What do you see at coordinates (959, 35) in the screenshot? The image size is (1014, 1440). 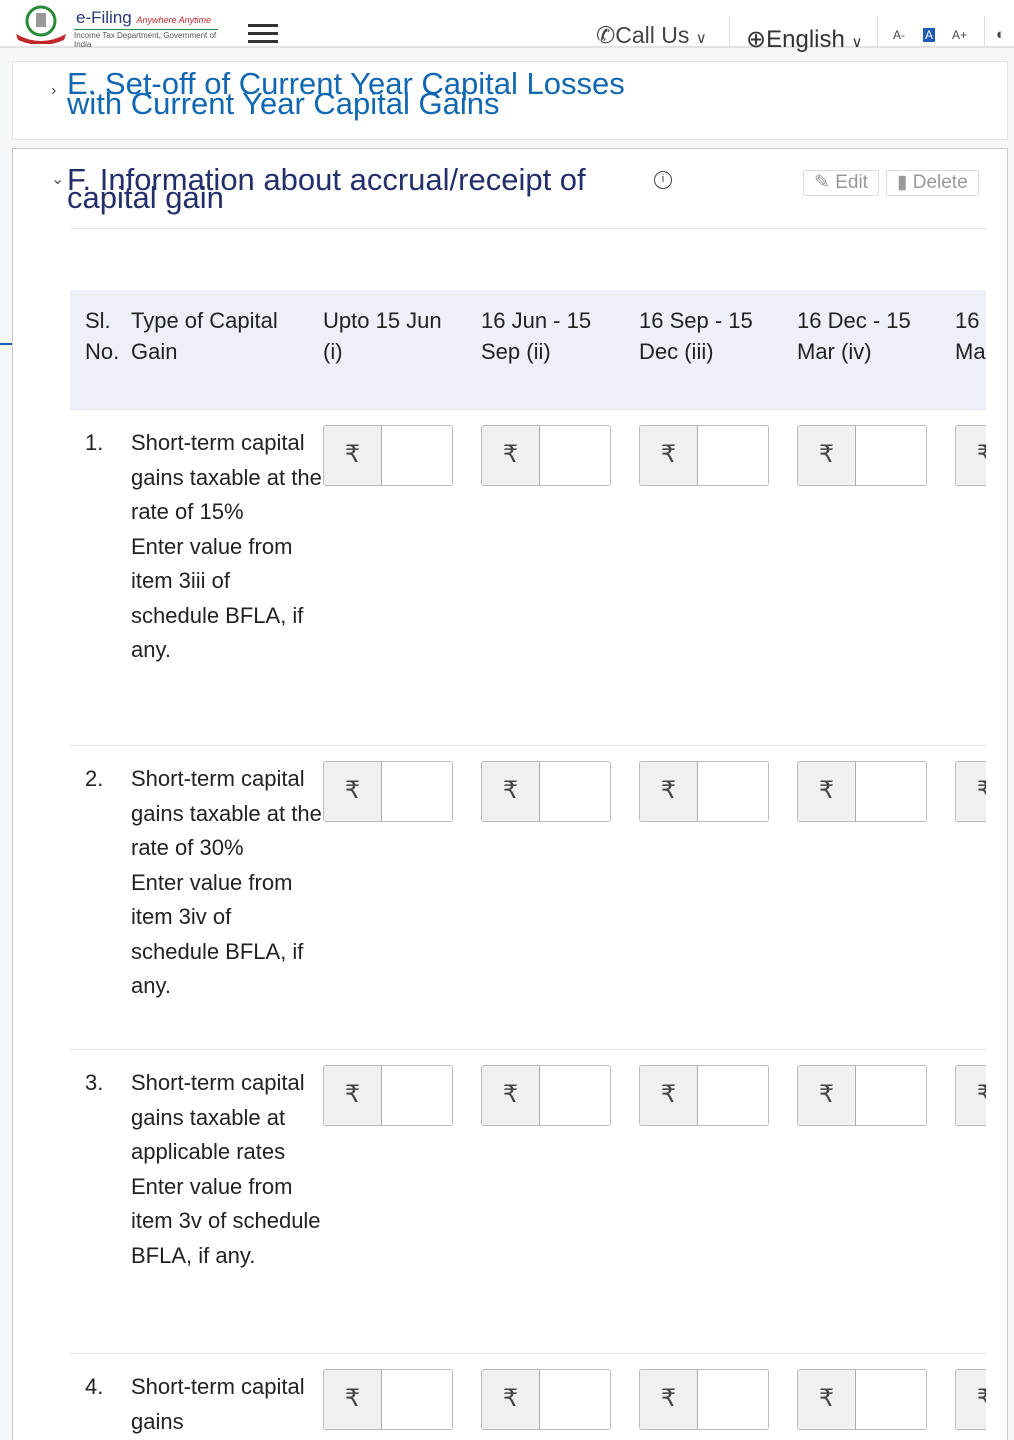 I see `font-increase-button: A+` at bounding box center [959, 35].